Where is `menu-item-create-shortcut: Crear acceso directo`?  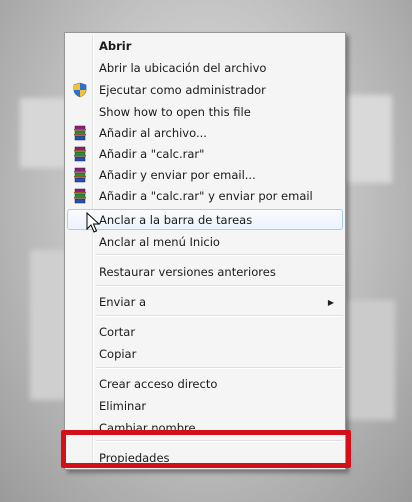 menu-item-create-shortcut: Crear acceso directo is located at coordinates (205, 383).